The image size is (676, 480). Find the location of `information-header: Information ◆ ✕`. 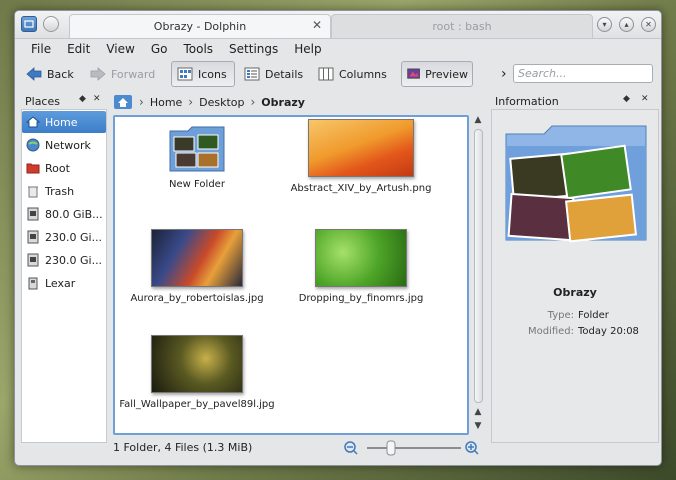

information-header: Information ◆ ✕ is located at coordinates (575, 101).